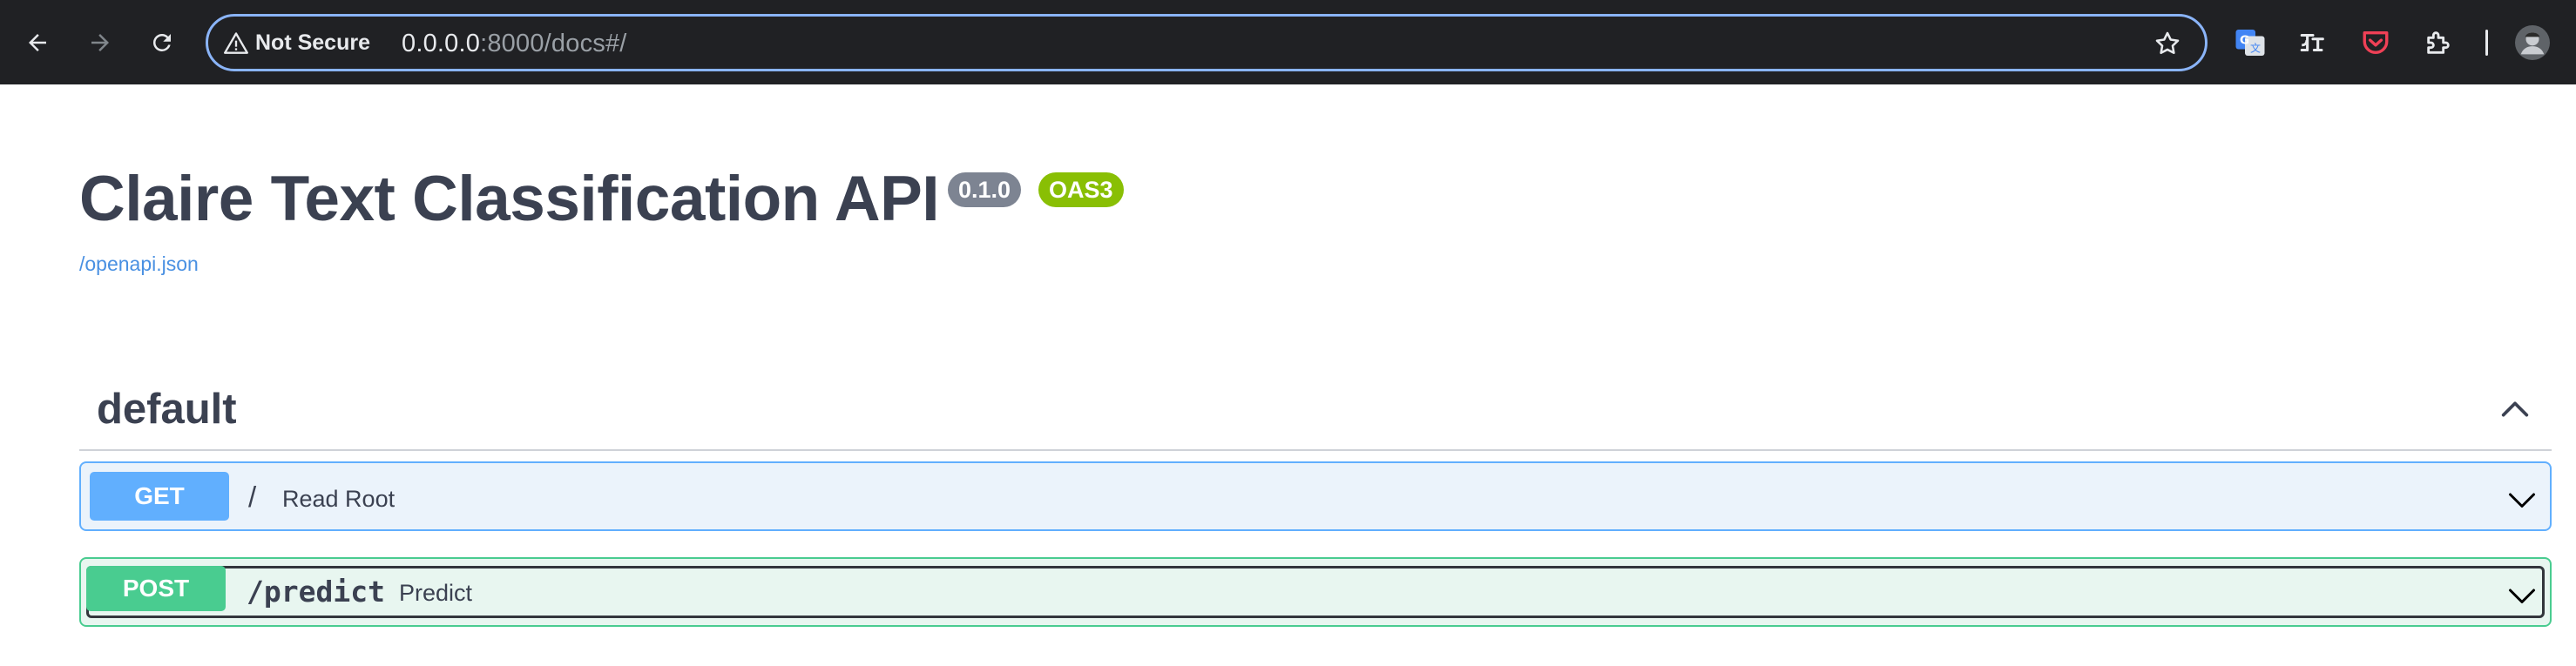  I want to click on reload-icon, so click(162, 43).